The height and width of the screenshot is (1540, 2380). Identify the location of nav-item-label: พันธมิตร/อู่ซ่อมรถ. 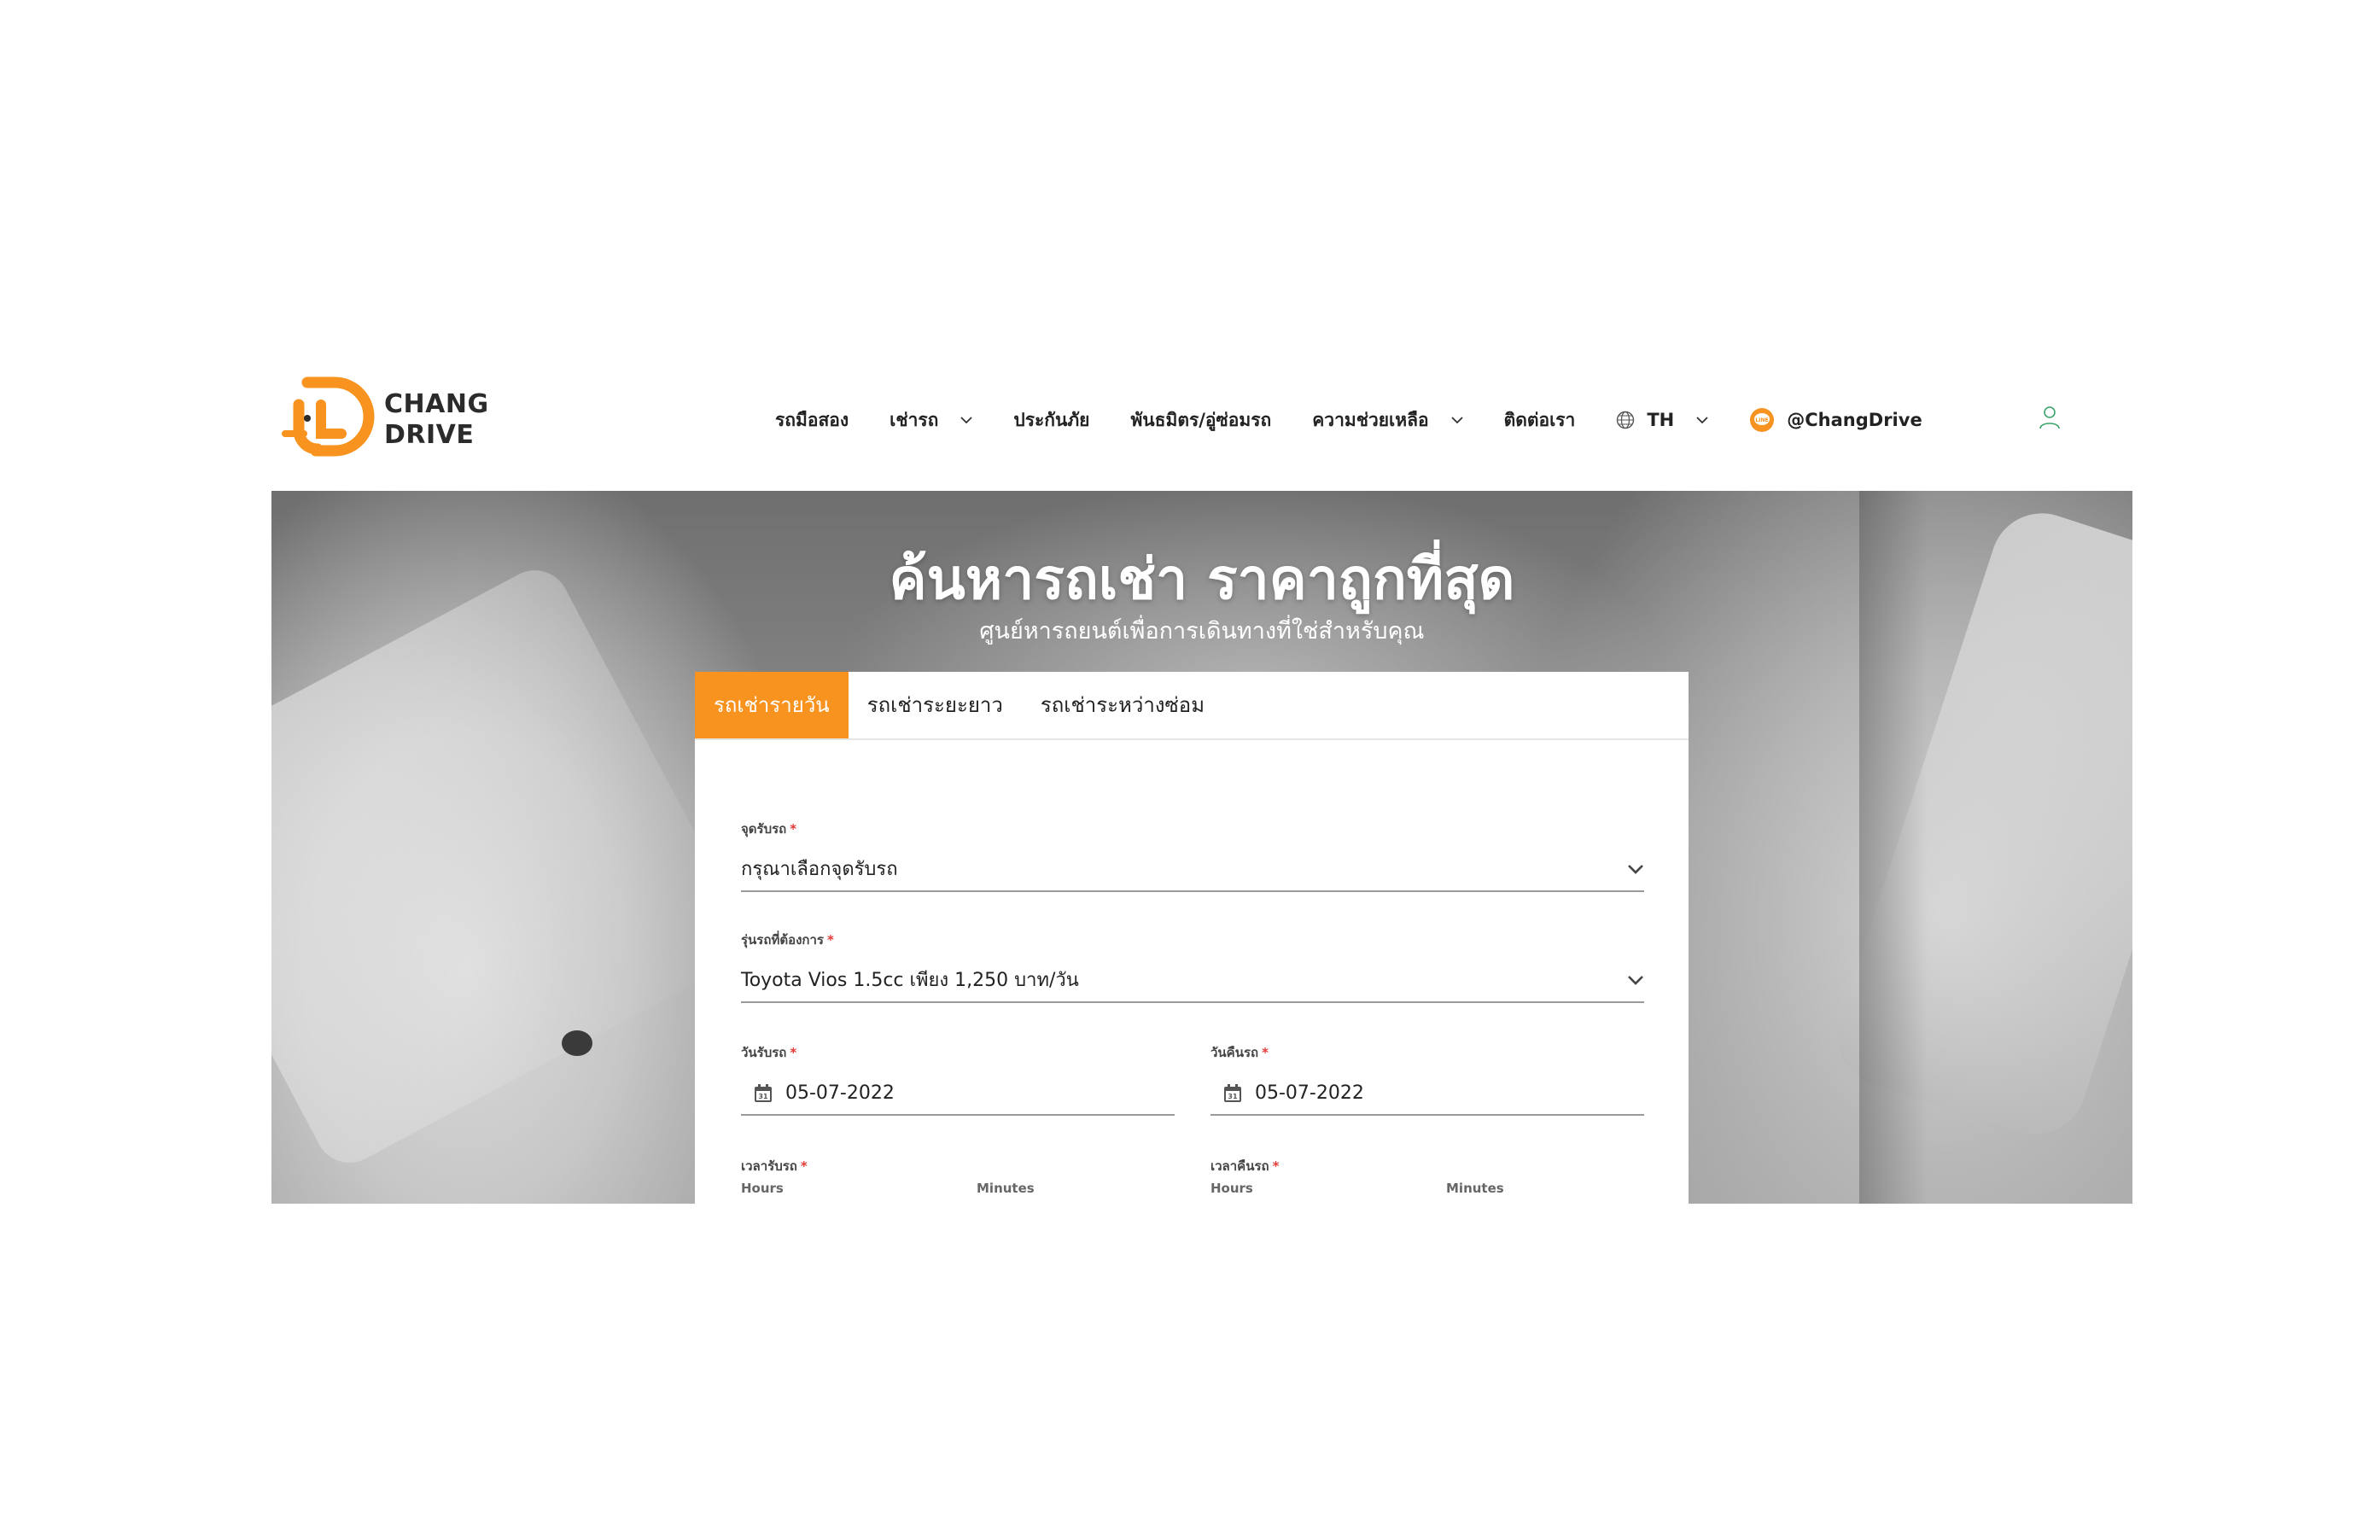
(1201, 419).